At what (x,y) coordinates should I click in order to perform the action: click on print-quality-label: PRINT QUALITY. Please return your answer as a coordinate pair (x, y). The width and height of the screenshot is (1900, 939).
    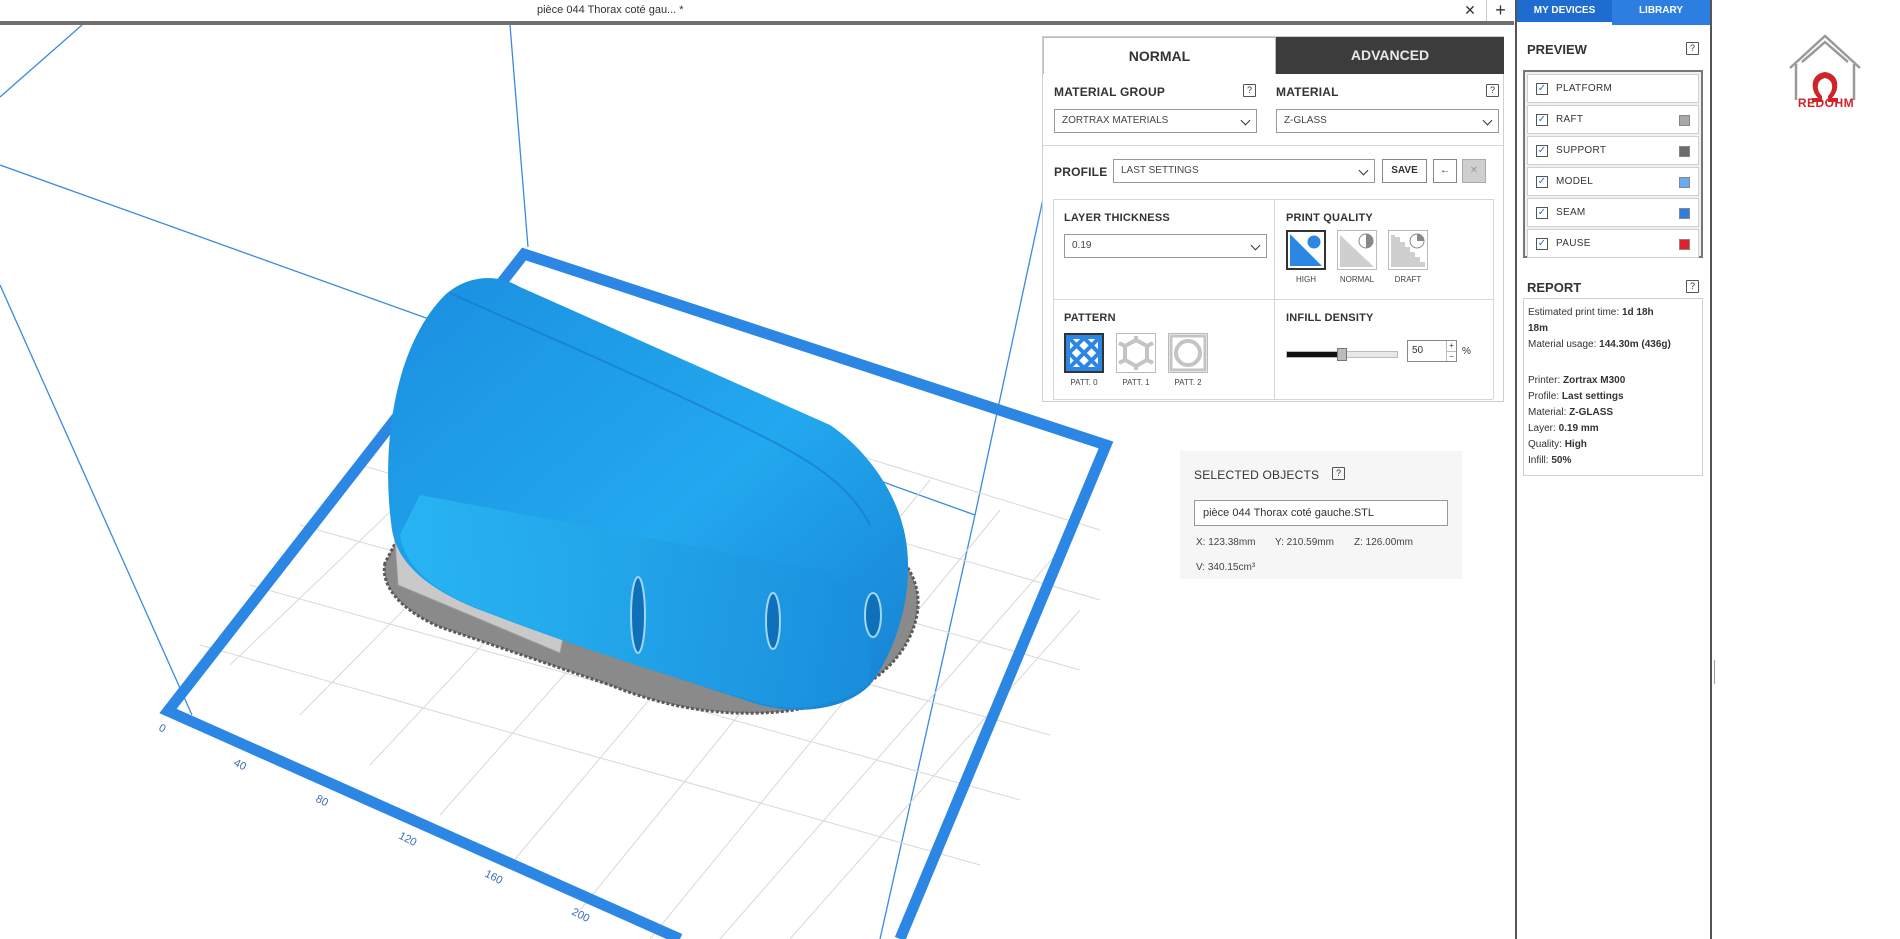
    Looking at the image, I should click on (1329, 218).